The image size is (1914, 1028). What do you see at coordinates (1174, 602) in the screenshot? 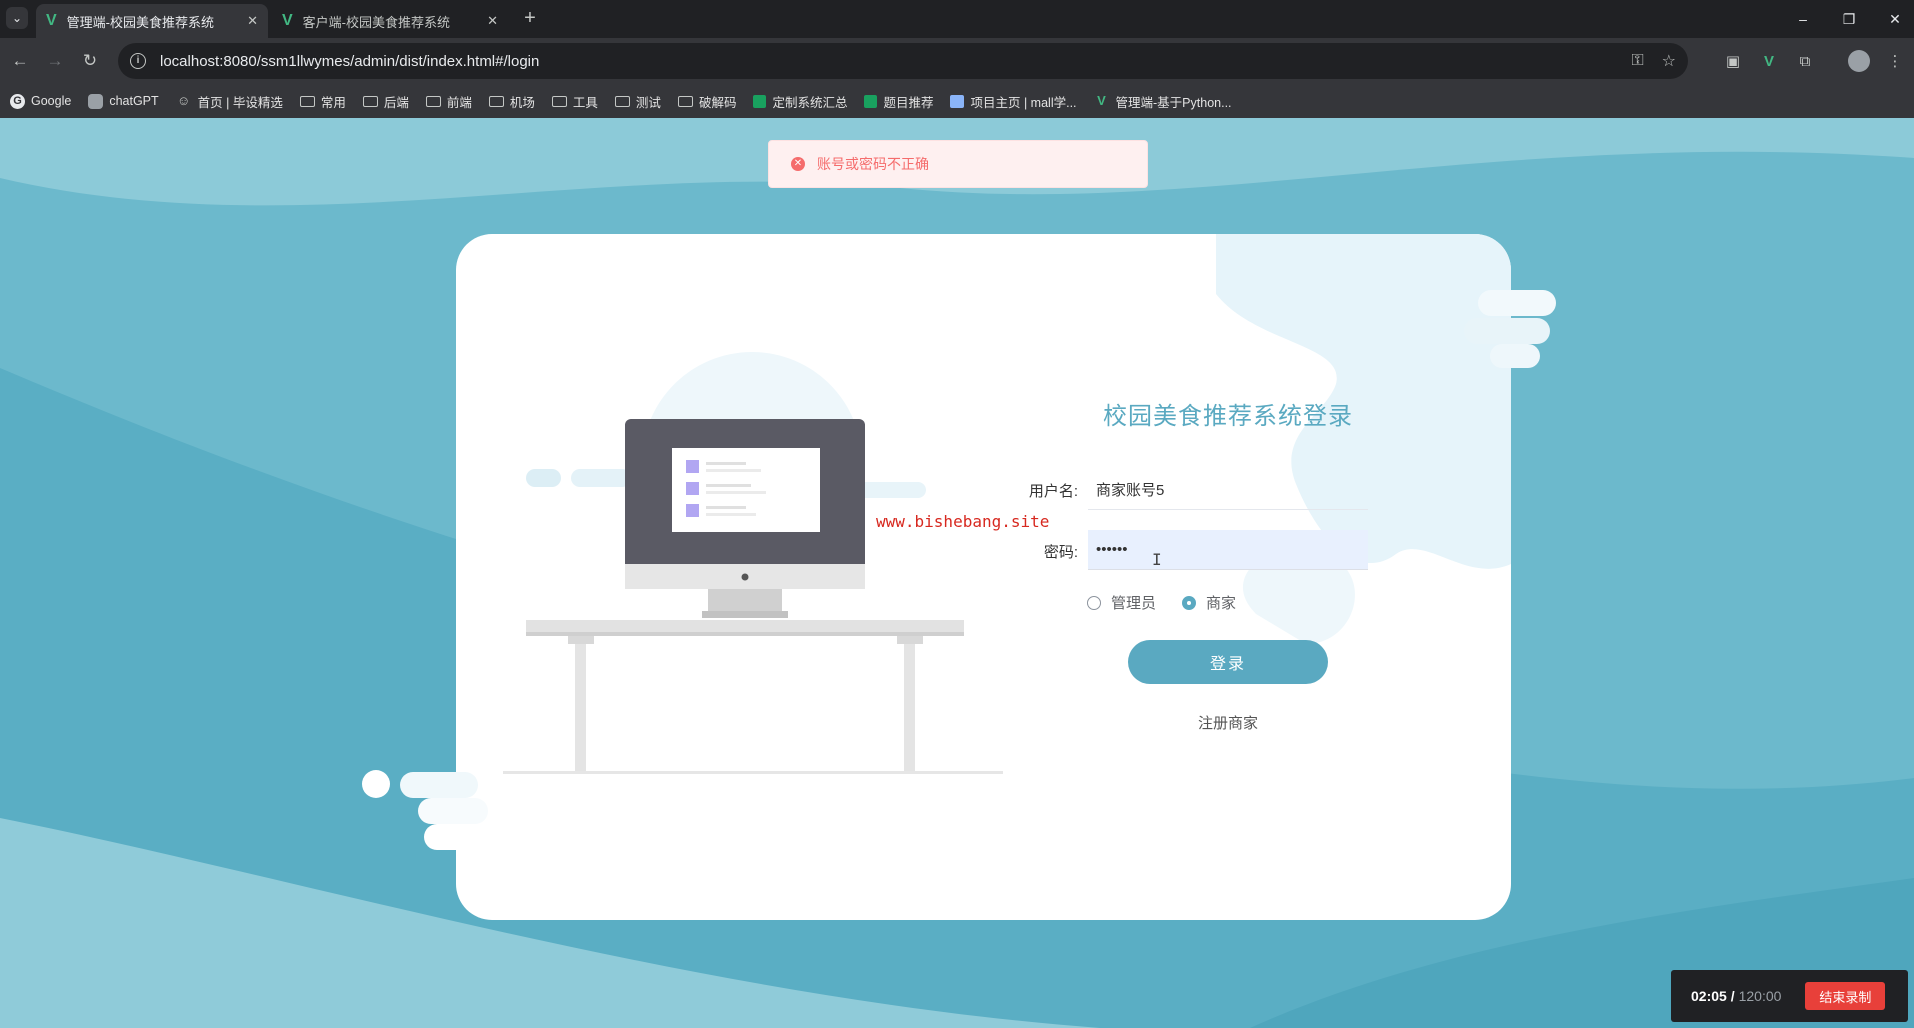
I see `role-radio-group: 管理员 商家` at bounding box center [1174, 602].